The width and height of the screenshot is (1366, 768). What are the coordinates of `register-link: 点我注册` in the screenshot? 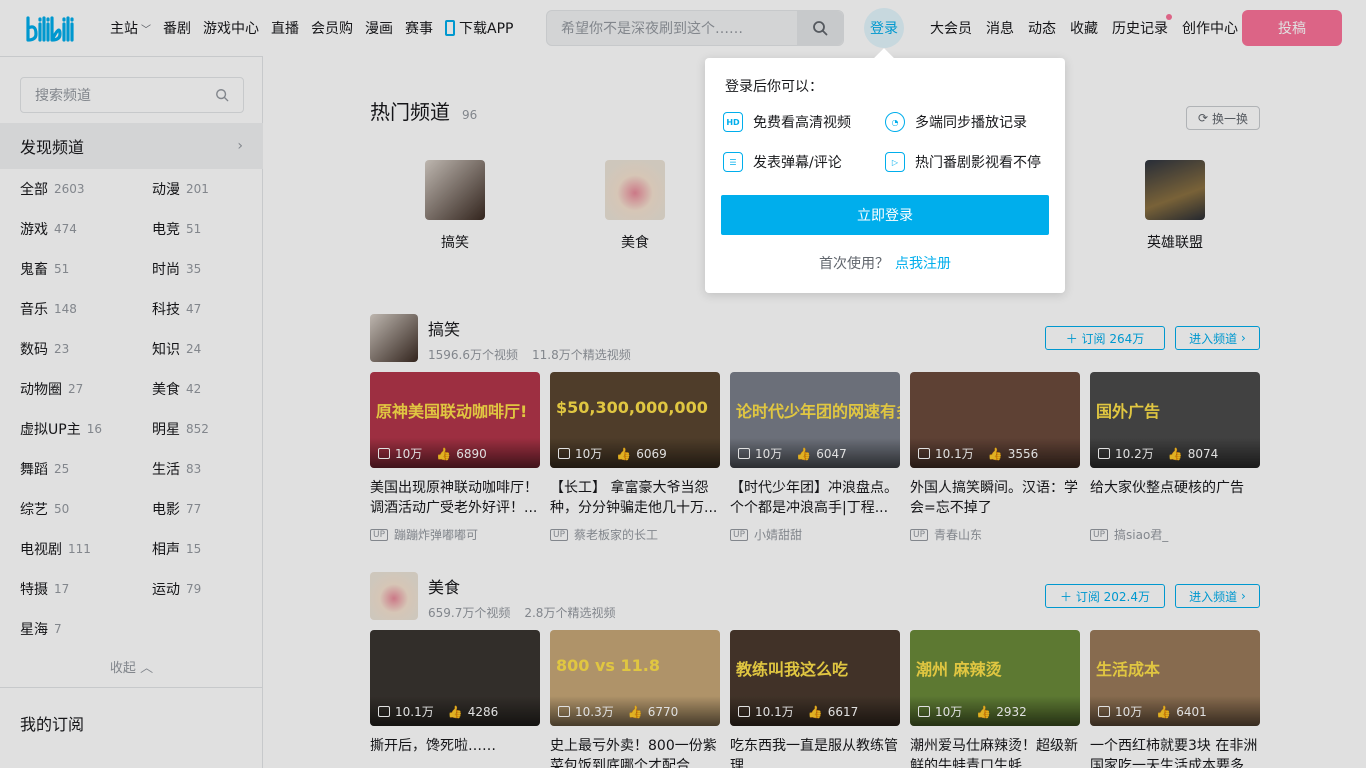 It's located at (923, 264).